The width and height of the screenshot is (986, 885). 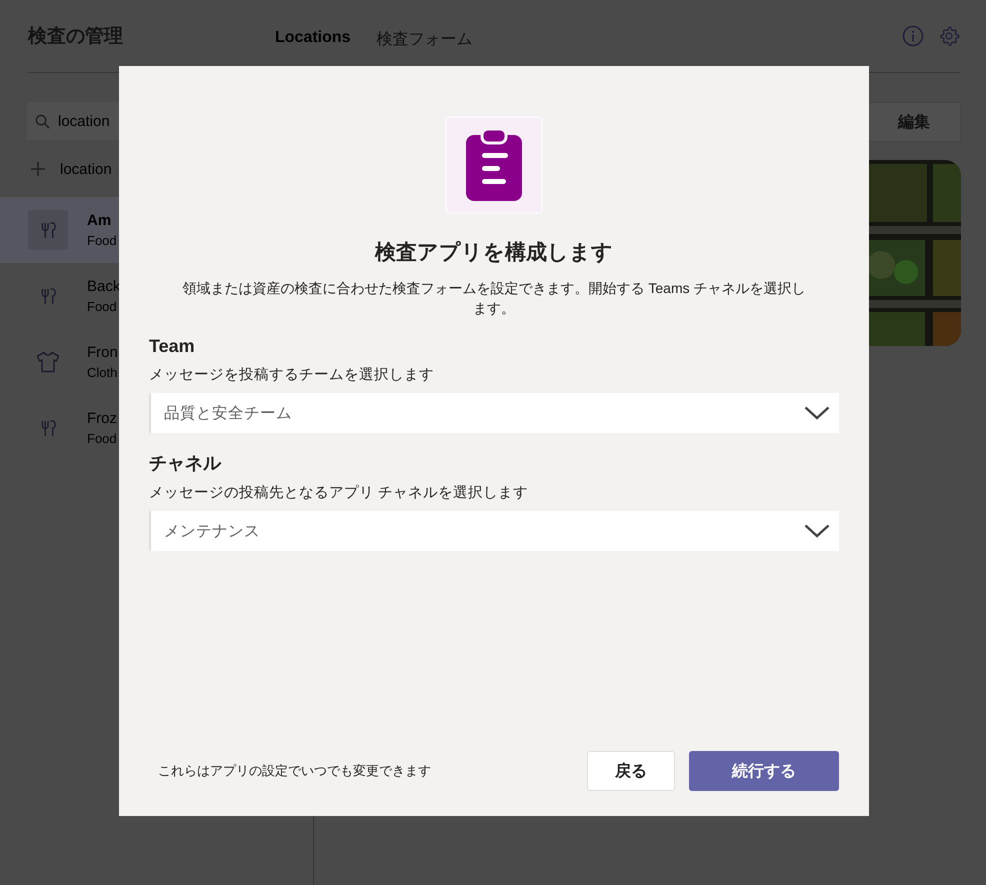 What do you see at coordinates (84, 121) in the screenshot?
I see `search-value: location` at bounding box center [84, 121].